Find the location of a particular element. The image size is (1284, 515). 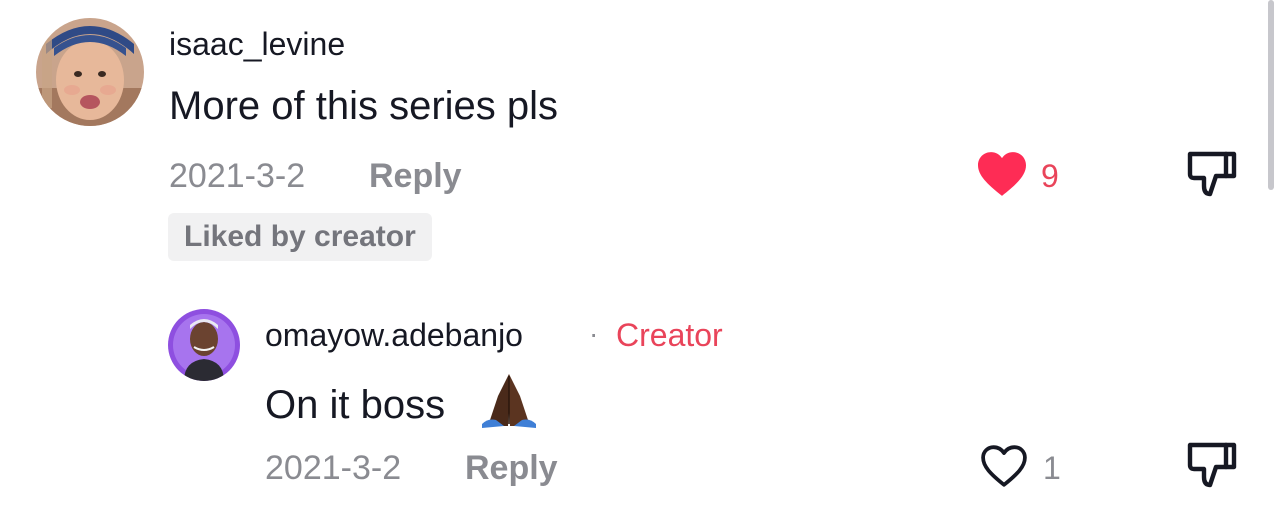

comment-text: More of this series pls is located at coordinates (364, 106).